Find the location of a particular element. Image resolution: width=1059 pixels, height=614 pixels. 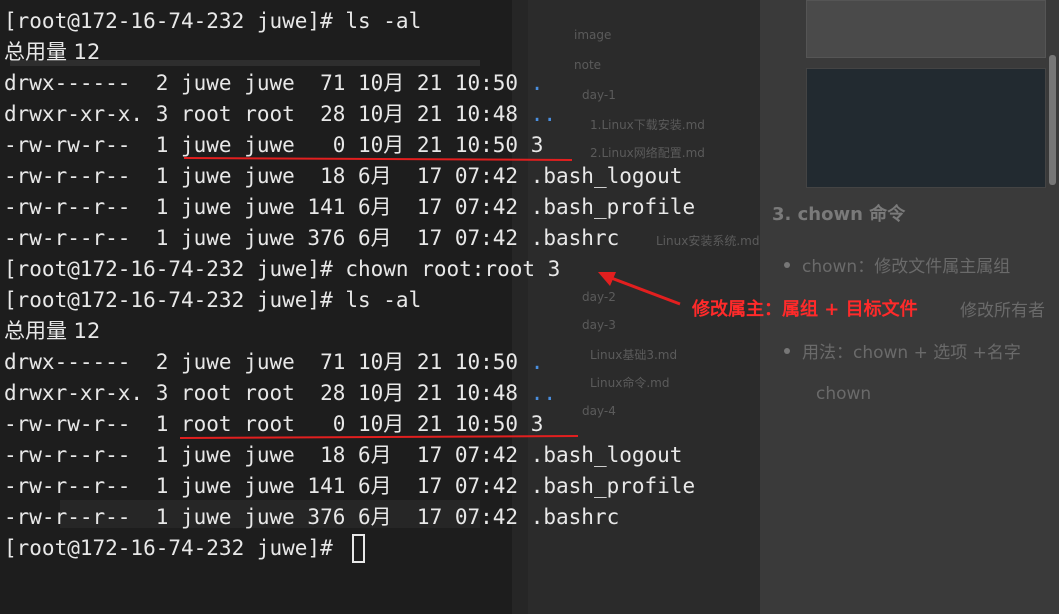

tree-item: 2.Linux网络配置.md is located at coordinates (647, 153).